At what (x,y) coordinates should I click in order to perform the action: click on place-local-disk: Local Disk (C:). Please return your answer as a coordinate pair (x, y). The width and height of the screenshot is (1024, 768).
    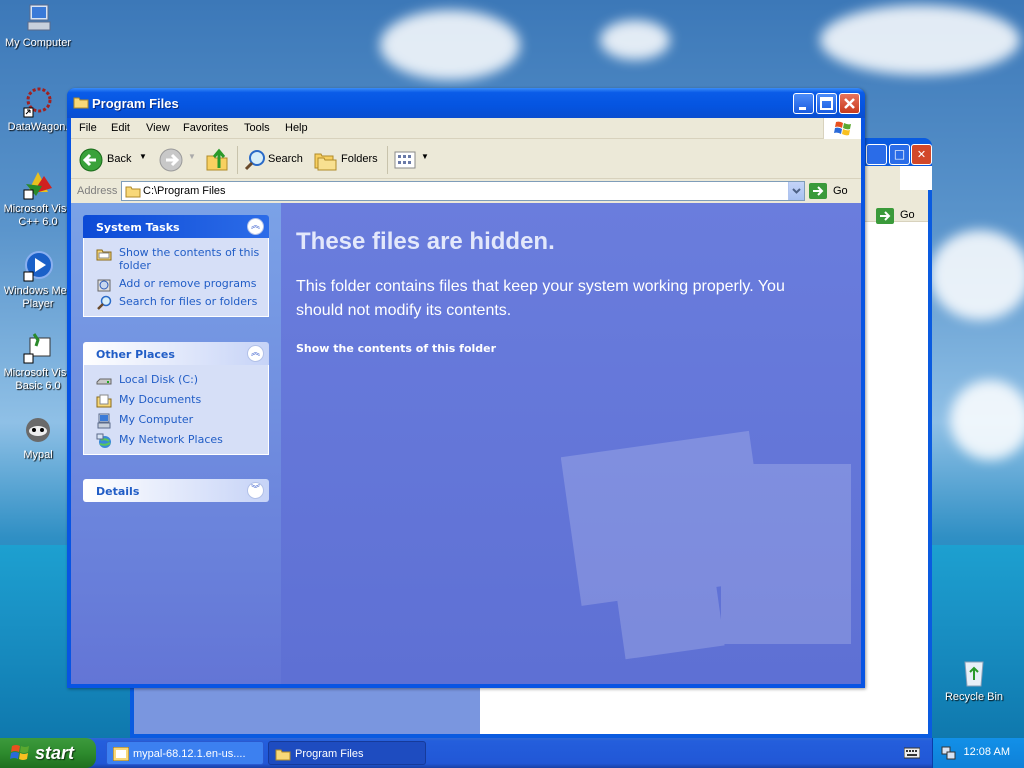
    Looking at the image, I should click on (178, 379).